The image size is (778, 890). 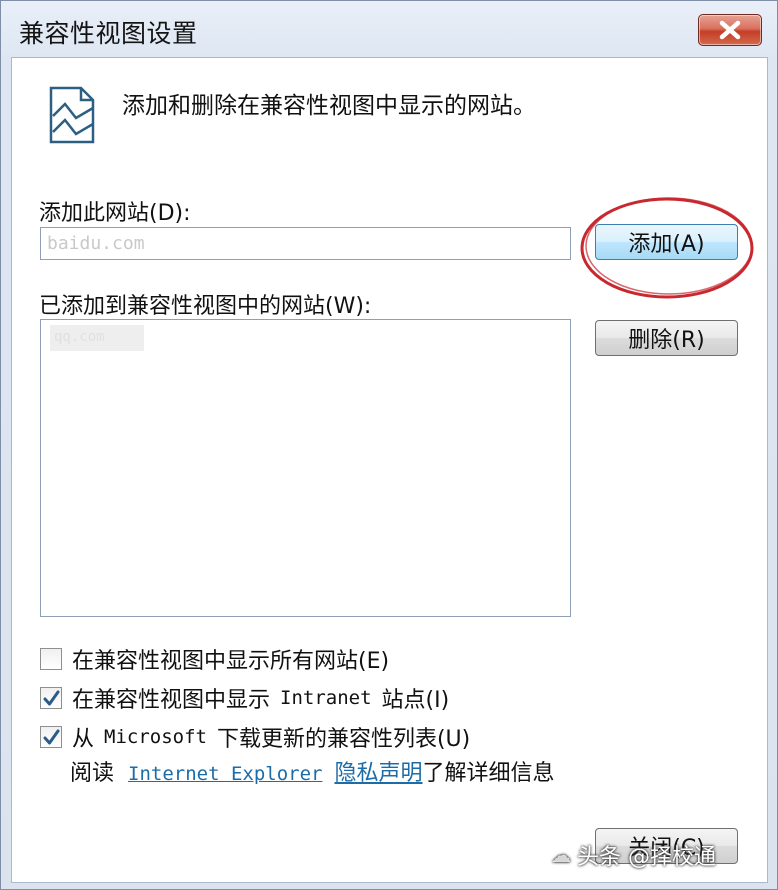 I want to click on privacy-link-product: Internet Explorer, so click(x=225, y=774).